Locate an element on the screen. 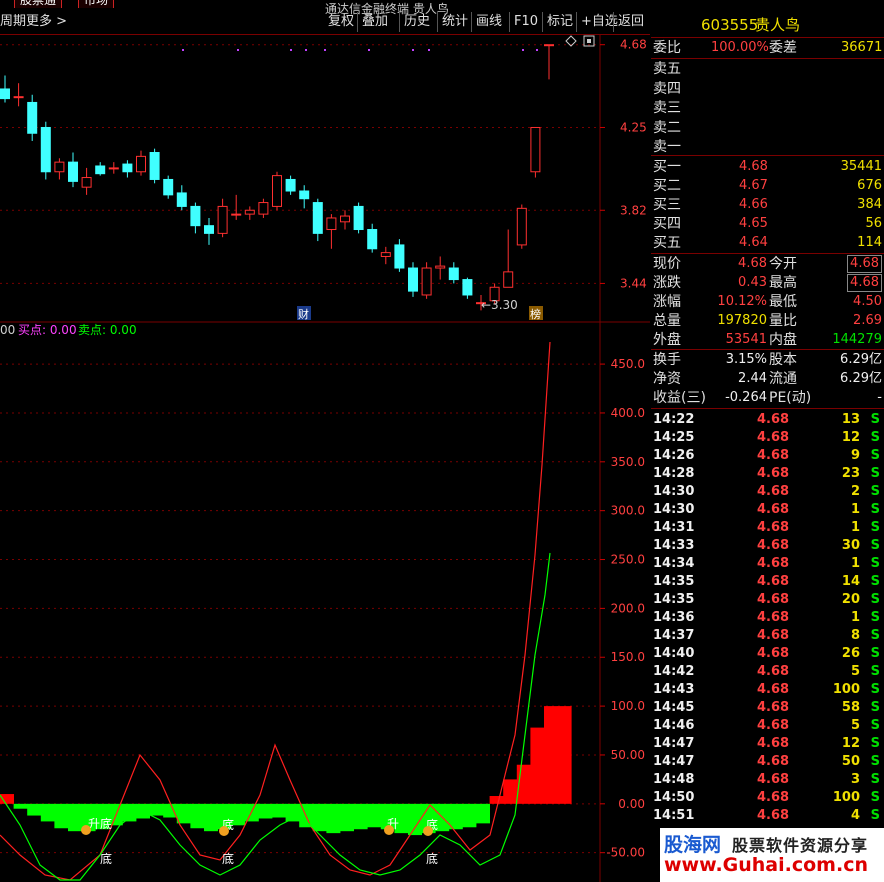 Image resolution: width=884 pixels, height=882 pixels. stat-value: 0.43 is located at coordinates (752, 282).